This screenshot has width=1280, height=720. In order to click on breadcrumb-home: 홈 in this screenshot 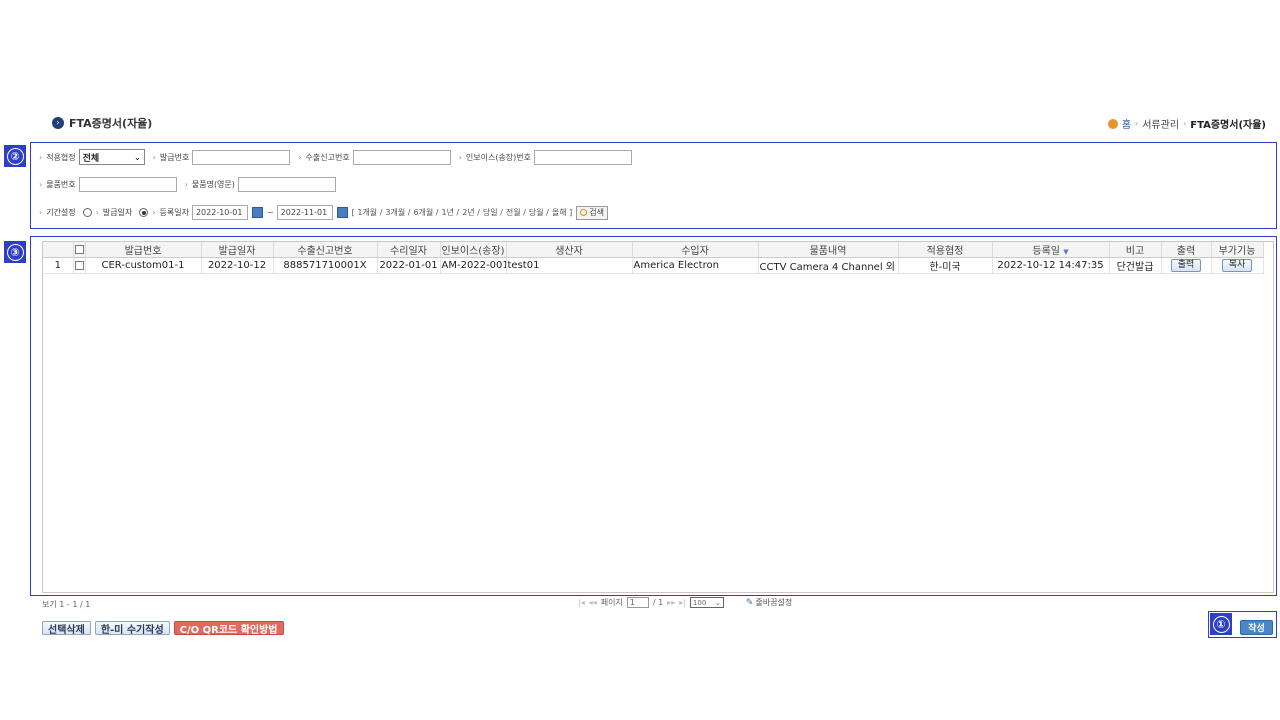, I will do `click(1126, 123)`.